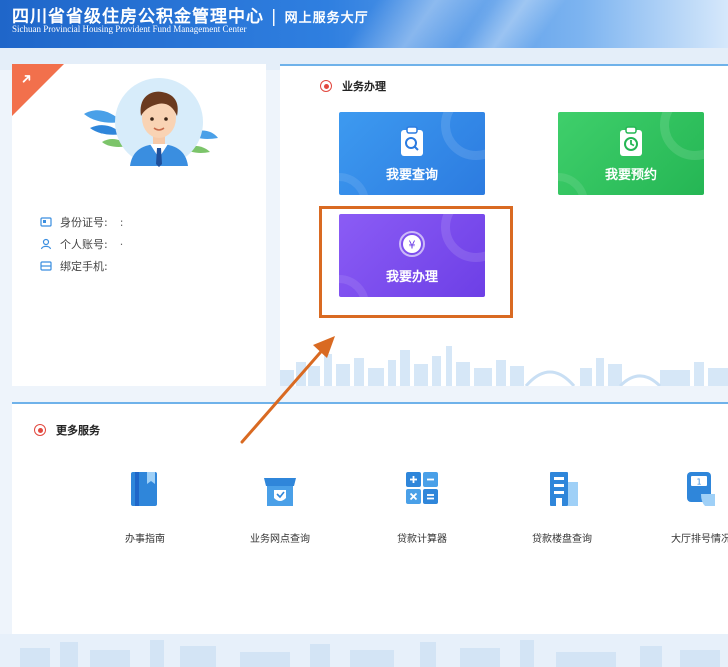 This screenshot has height=667, width=728. What do you see at coordinates (422, 506) in the screenshot?
I see `service-loan-calculator: 贷款计算器` at bounding box center [422, 506].